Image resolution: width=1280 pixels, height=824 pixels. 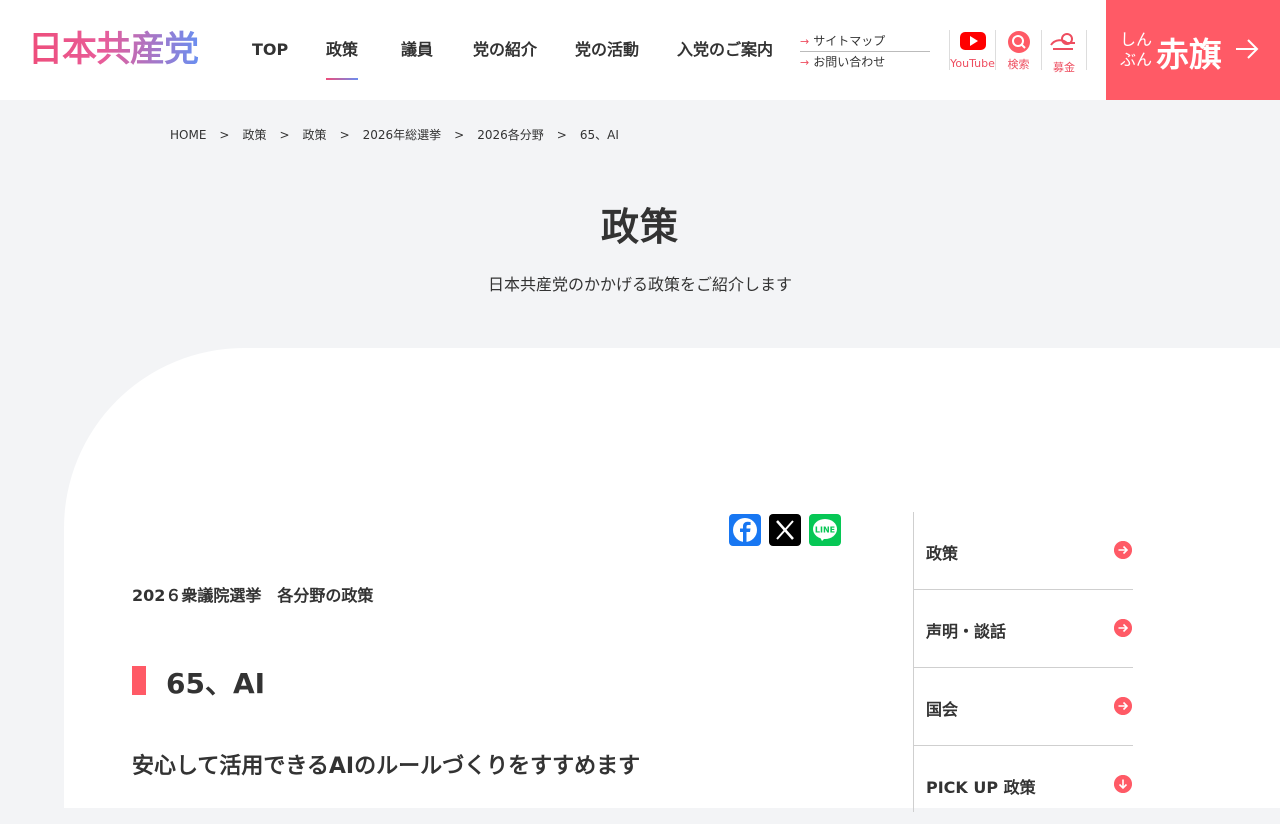 What do you see at coordinates (216, 683) in the screenshot?
I see `article-heading: 65、AI` at bounding box center [216, 683].